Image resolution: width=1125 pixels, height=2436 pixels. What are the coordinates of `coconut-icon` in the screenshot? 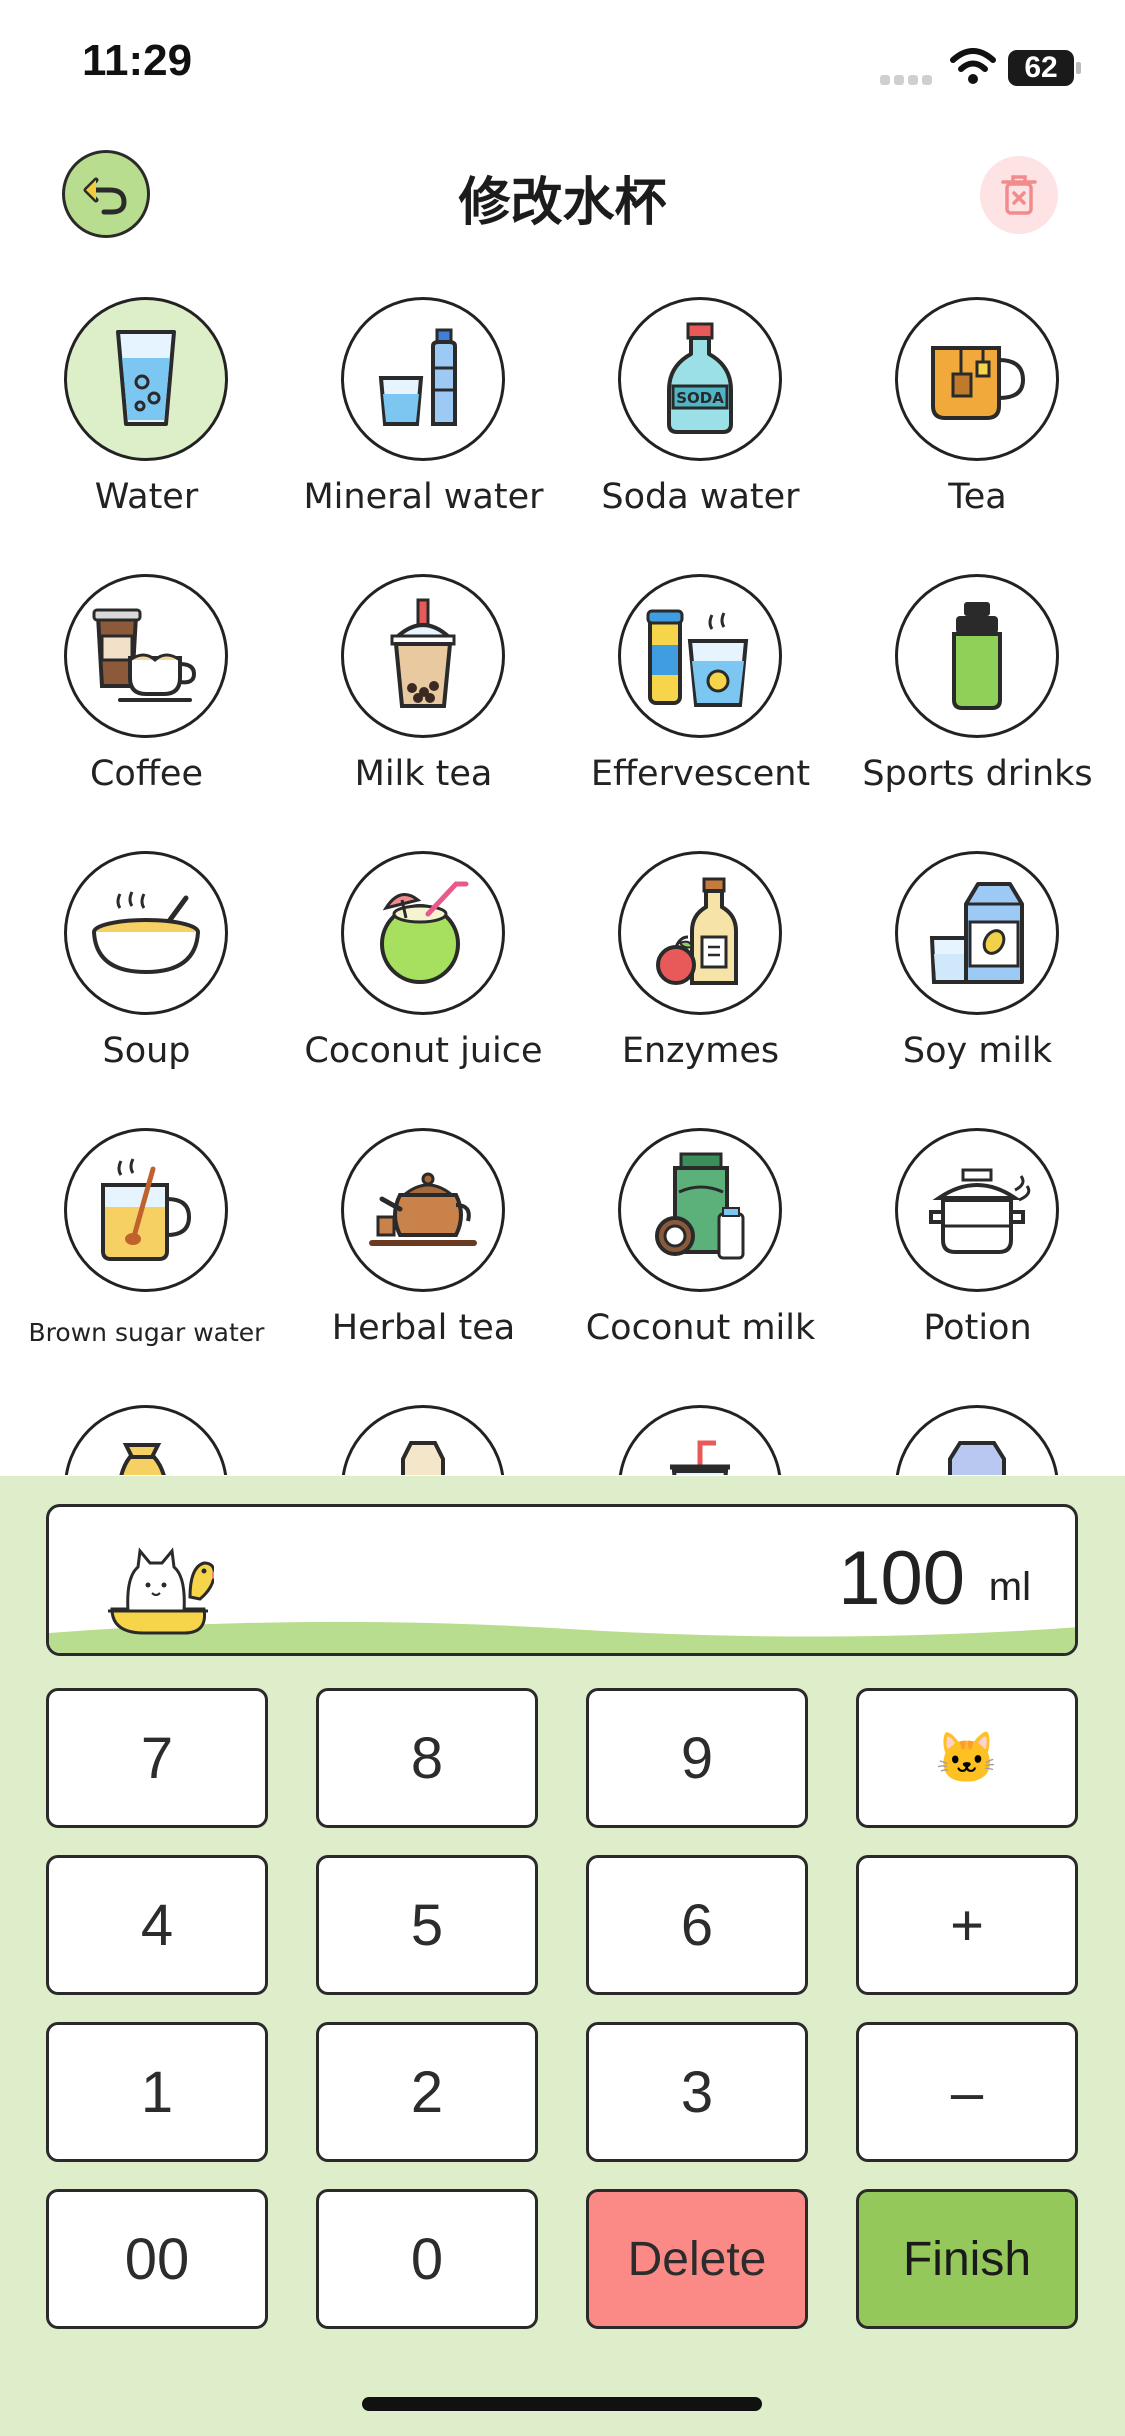 It's located at (424, 932).